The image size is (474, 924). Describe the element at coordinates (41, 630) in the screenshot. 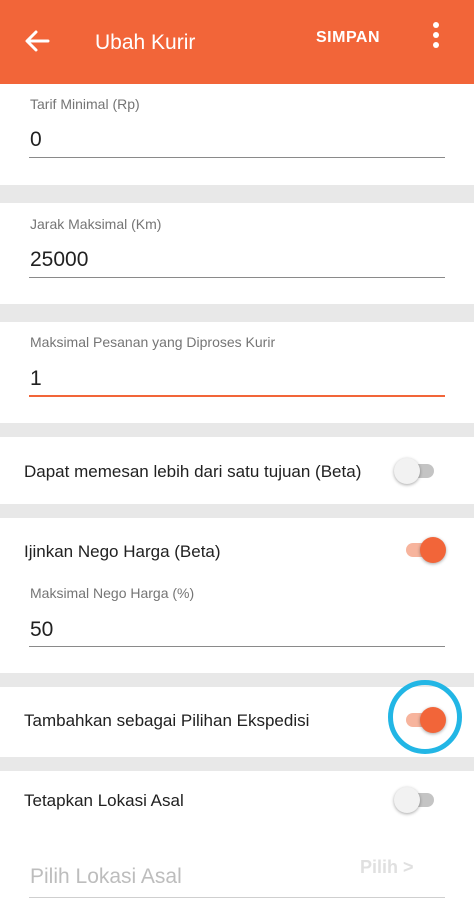

I see `max-nego-input: 50` at that location.